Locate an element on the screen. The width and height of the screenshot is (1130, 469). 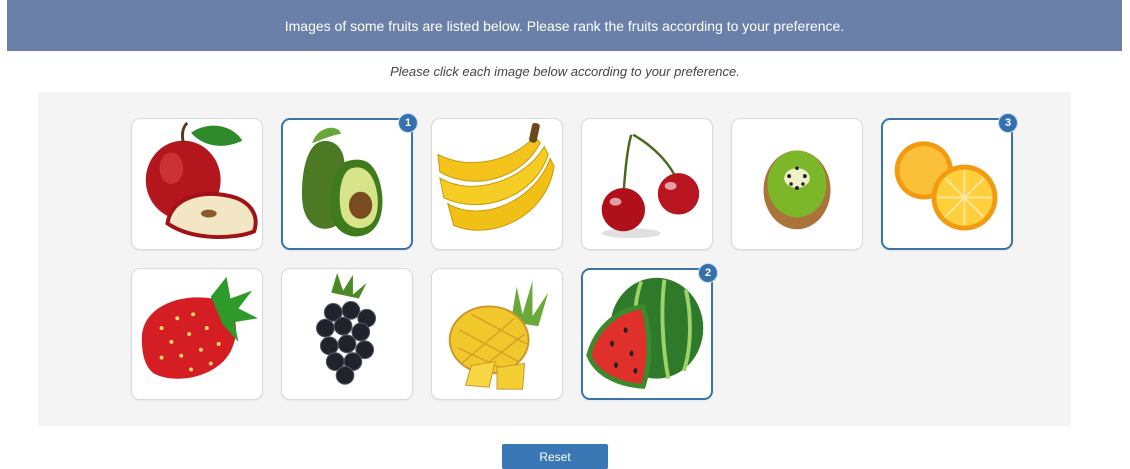
fruit-tile-cherry is located at coordinates (647, 184).